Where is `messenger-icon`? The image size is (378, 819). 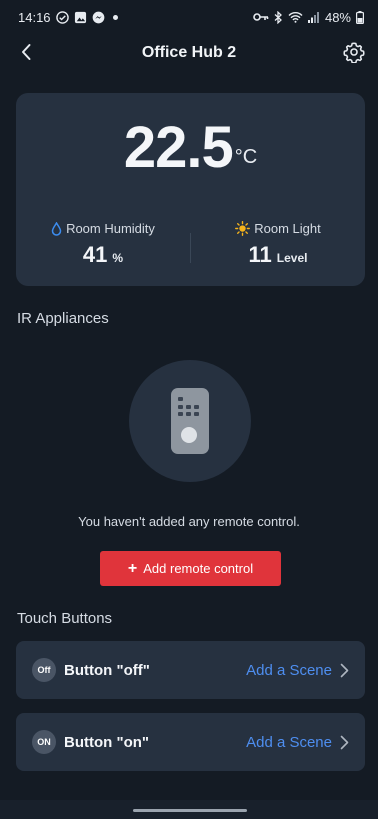
messenger-icon is located at coordinates (98, 17).